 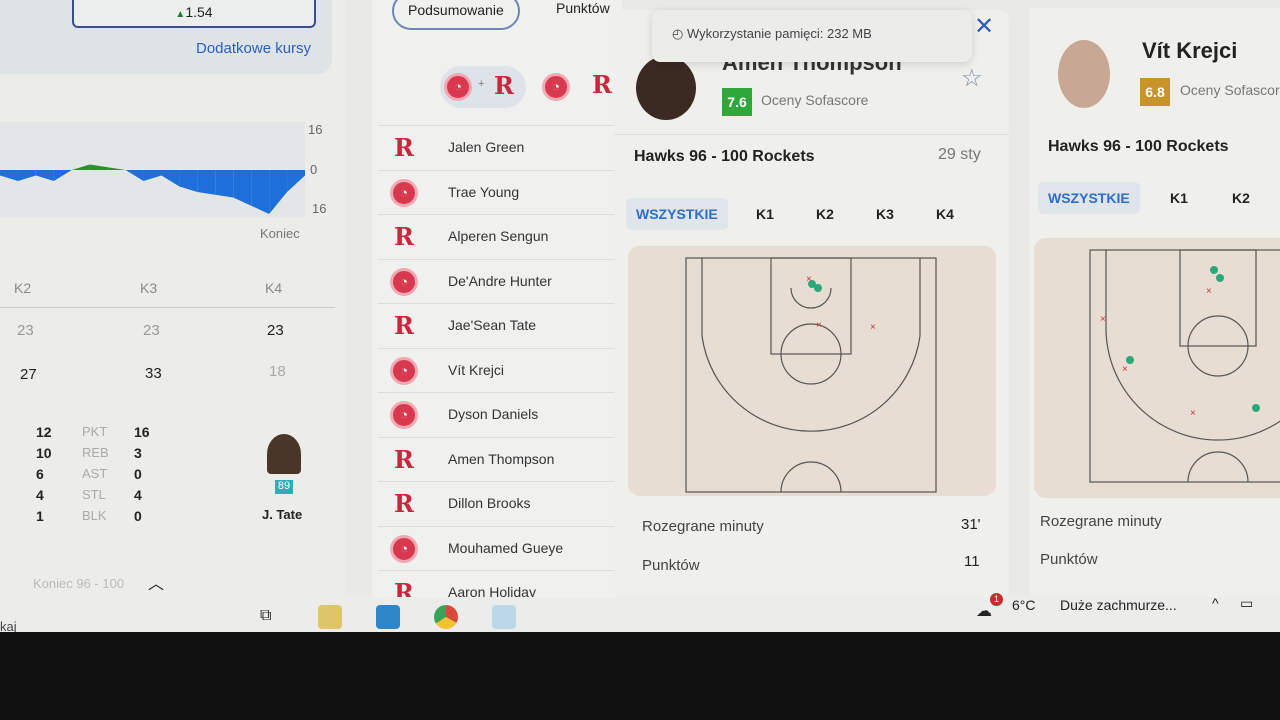 I want to click on weather-icon: ☁, so click(x=984, y=611).